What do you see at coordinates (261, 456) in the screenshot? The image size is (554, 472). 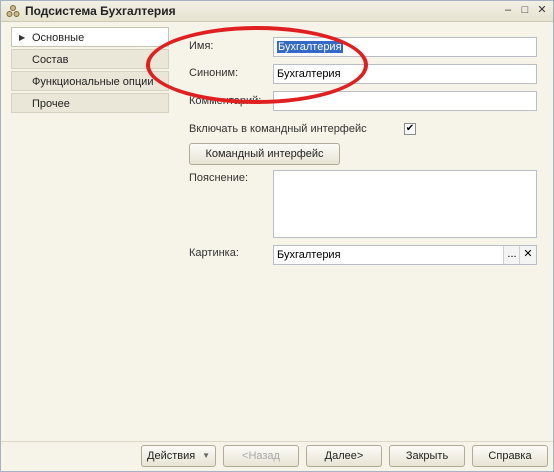 I see `back-button: <Назад` at bounding box center [261, 456].